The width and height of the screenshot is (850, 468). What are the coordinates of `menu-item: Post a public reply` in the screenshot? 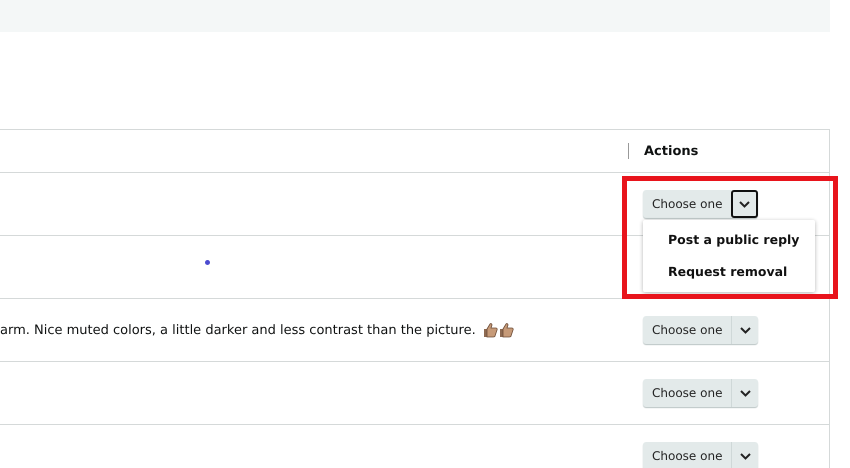 It's located at (729, 240).